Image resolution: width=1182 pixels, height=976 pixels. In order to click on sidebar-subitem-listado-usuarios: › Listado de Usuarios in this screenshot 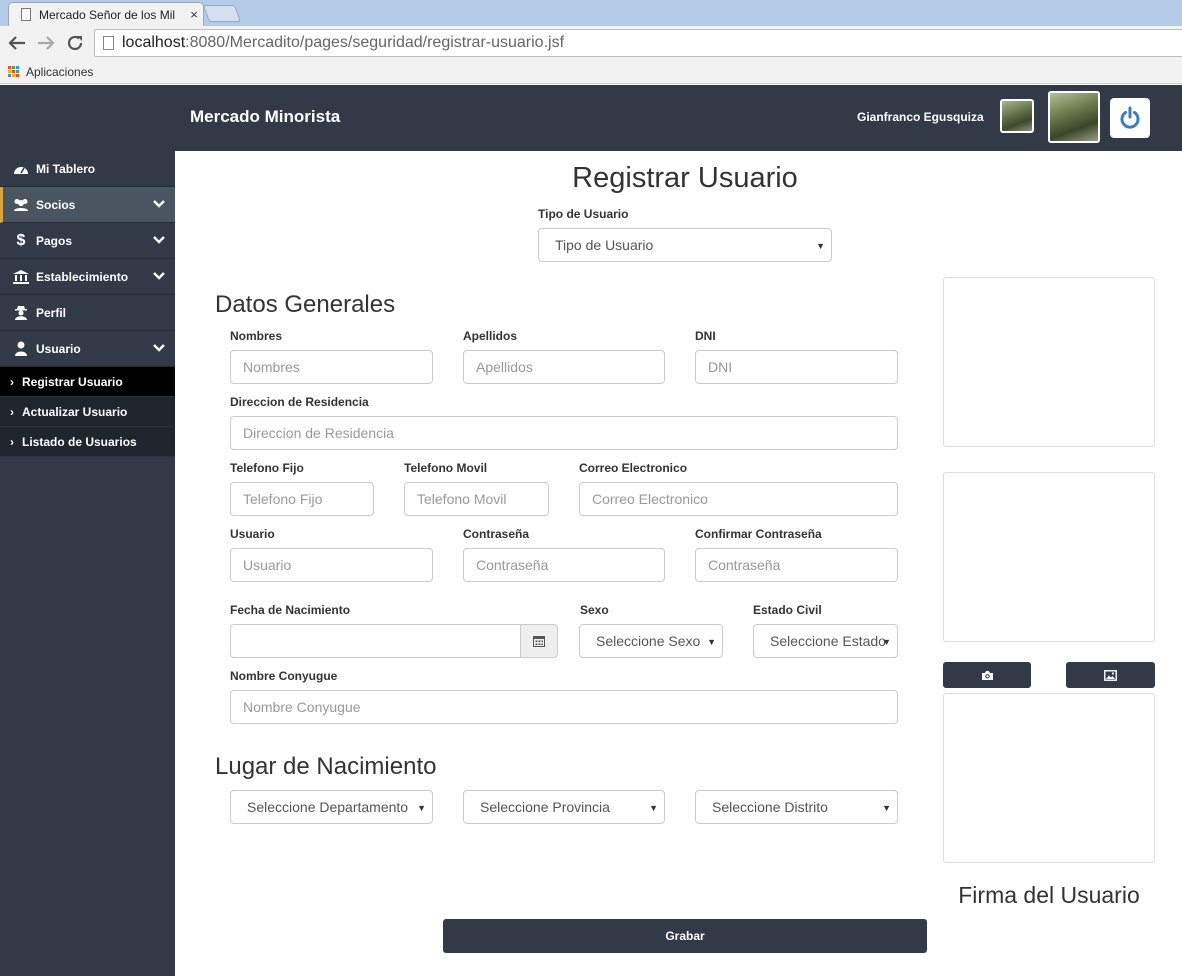, I will do `click(87, 442)`.